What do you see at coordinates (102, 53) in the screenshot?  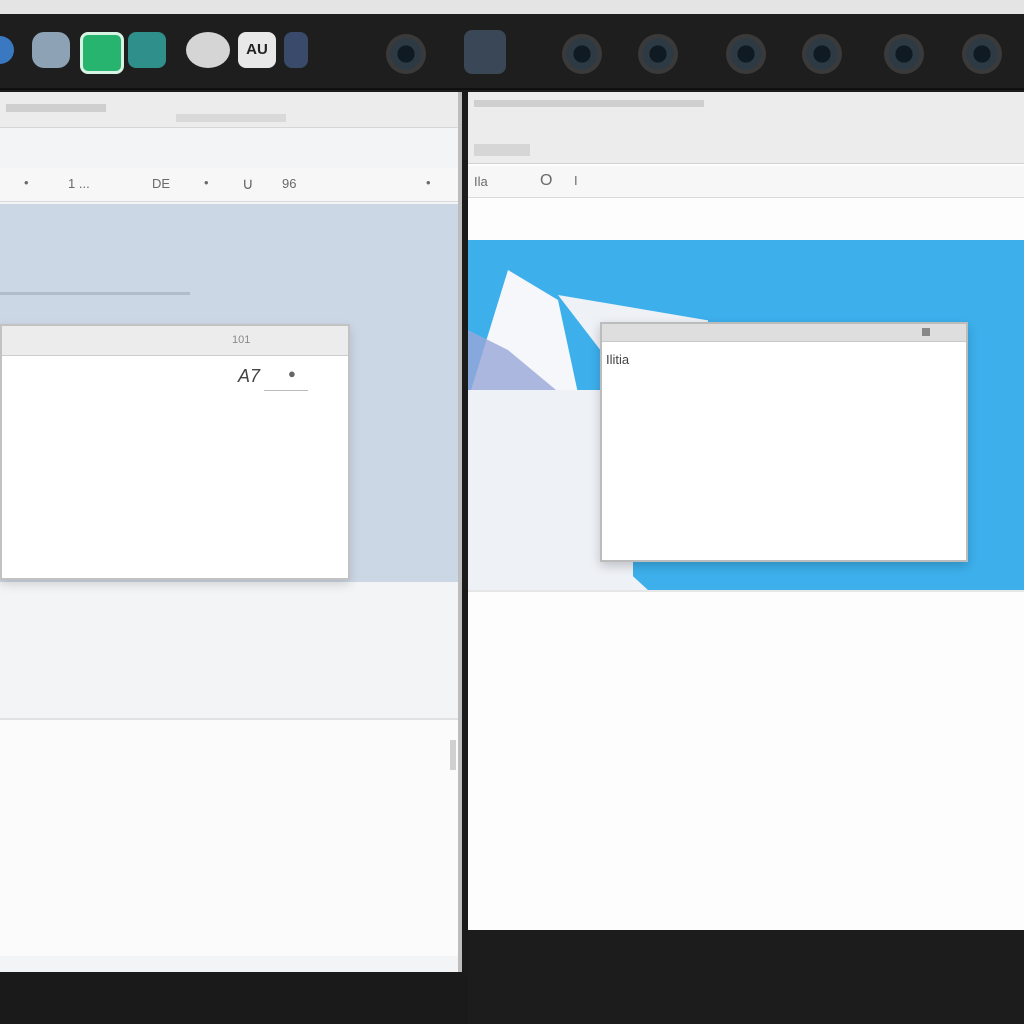 I see `chat-icon` at bounding box center [102, 53].